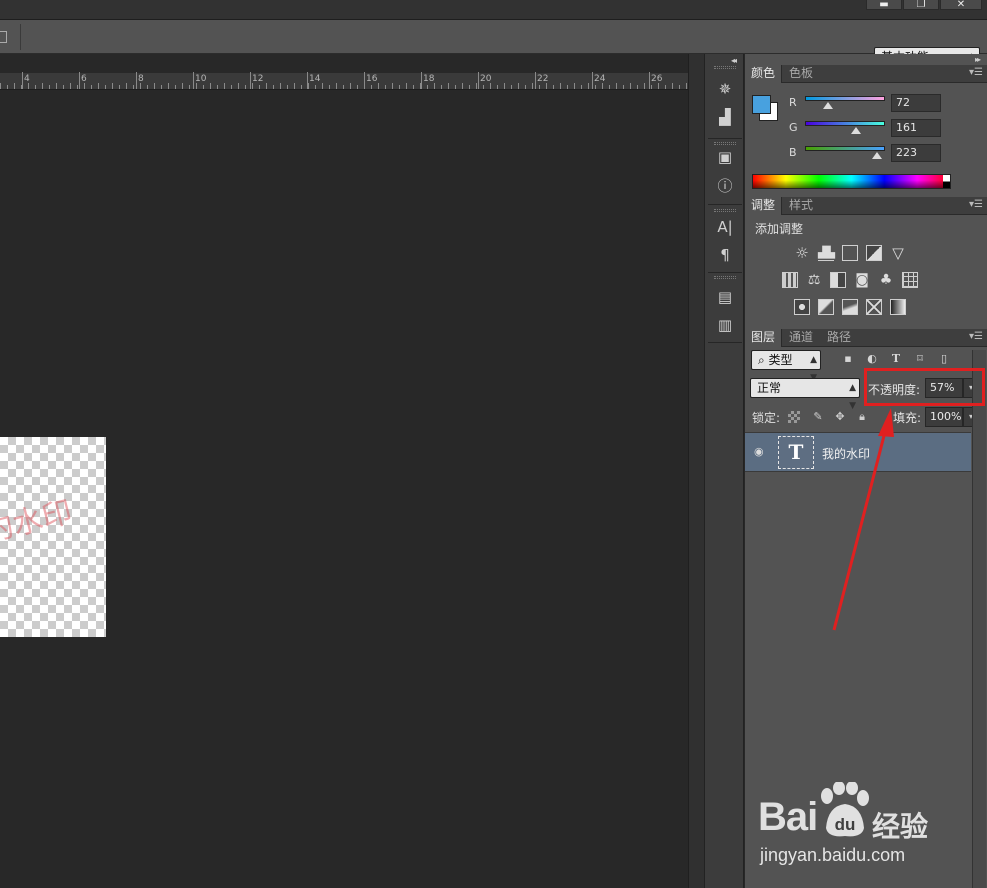  Describe the element at coordinates (846, 453) in the screenshot. I see `layer-name: 我的水印` at that location.